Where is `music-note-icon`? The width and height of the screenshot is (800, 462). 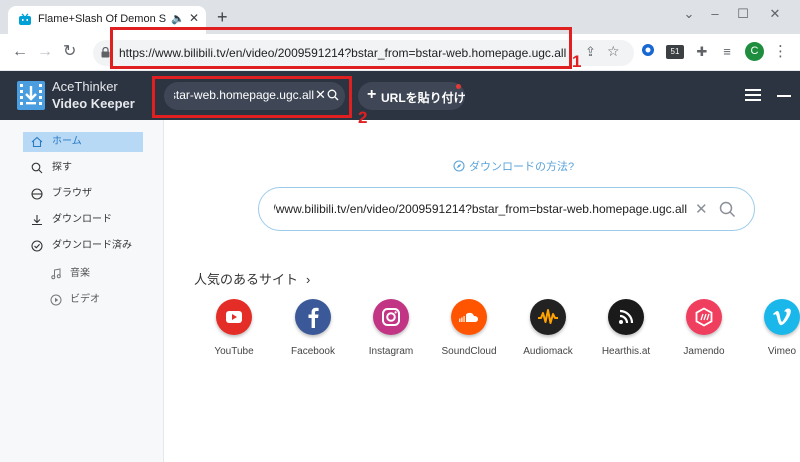 music-note-icon is located at coordinates (56, 274).